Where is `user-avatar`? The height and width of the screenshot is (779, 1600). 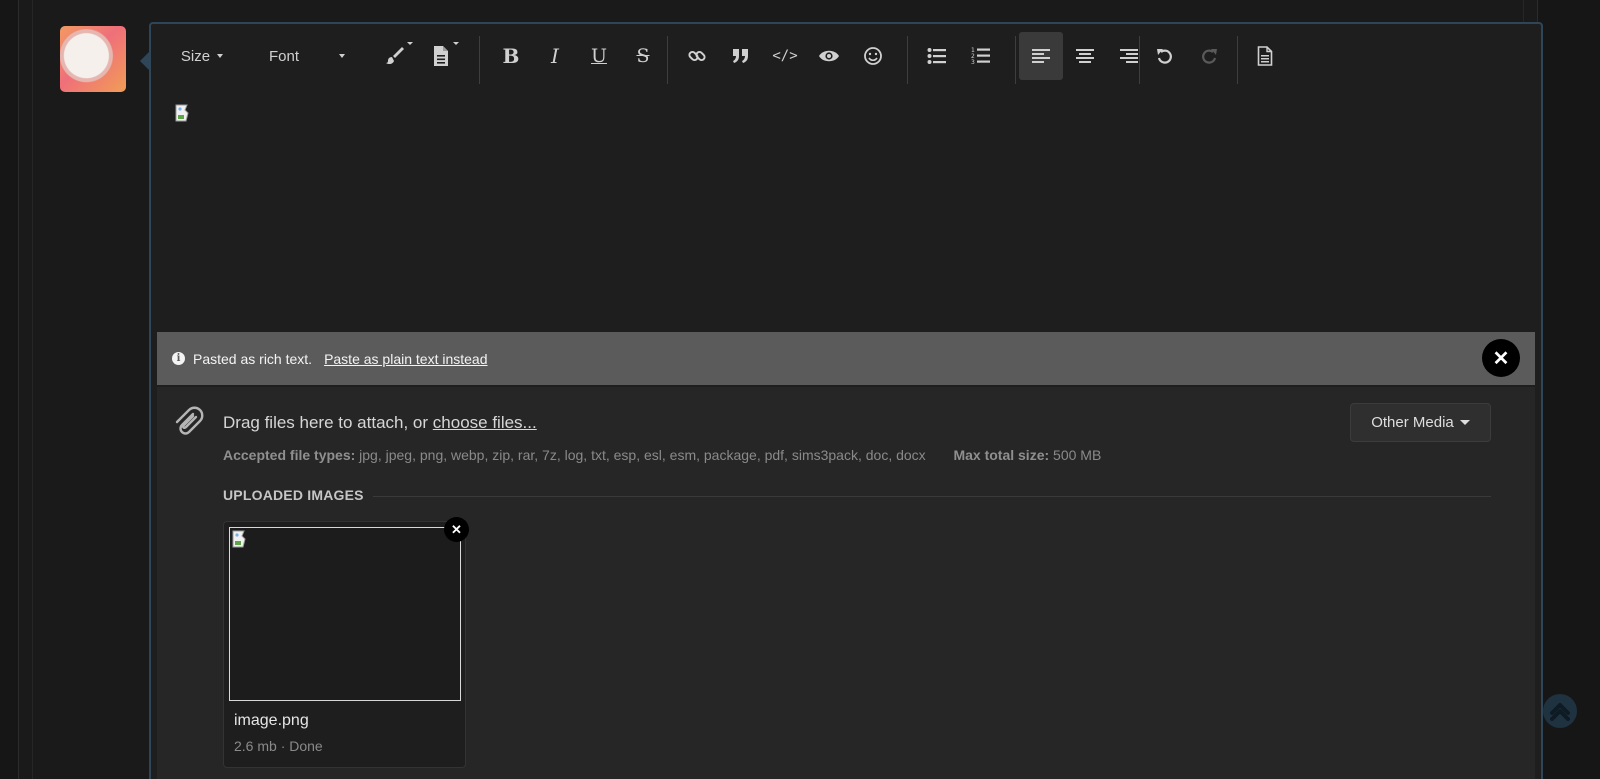 user-avatar is located at coordinates (93, 59).